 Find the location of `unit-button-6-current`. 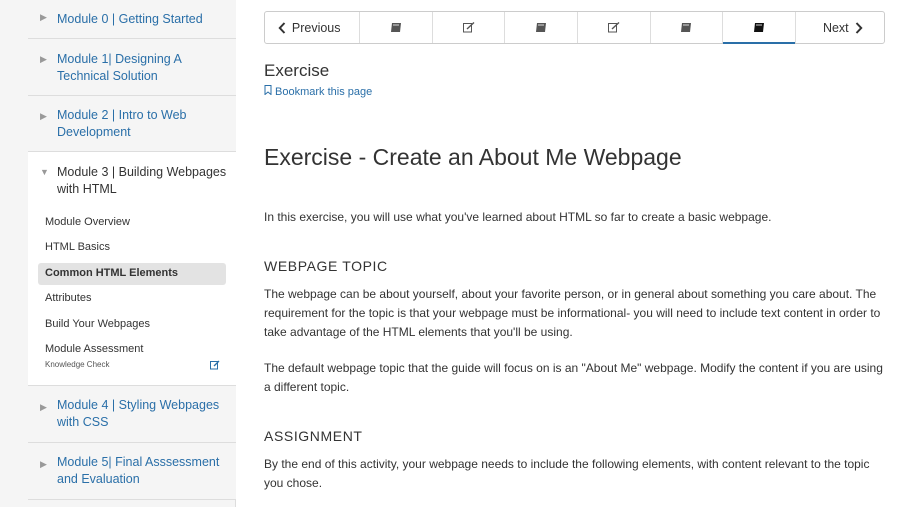

unit-button-6-current is located at coordinates (759, 28).